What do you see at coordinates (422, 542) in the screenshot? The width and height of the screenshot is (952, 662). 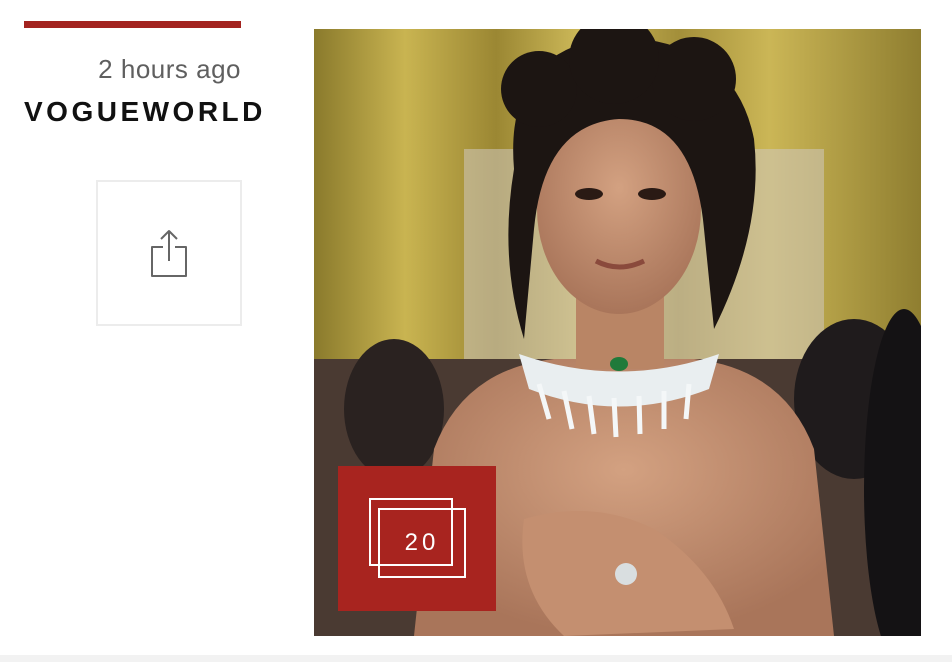 I see `gallery-count: 20` at bounding box center [422, 542].